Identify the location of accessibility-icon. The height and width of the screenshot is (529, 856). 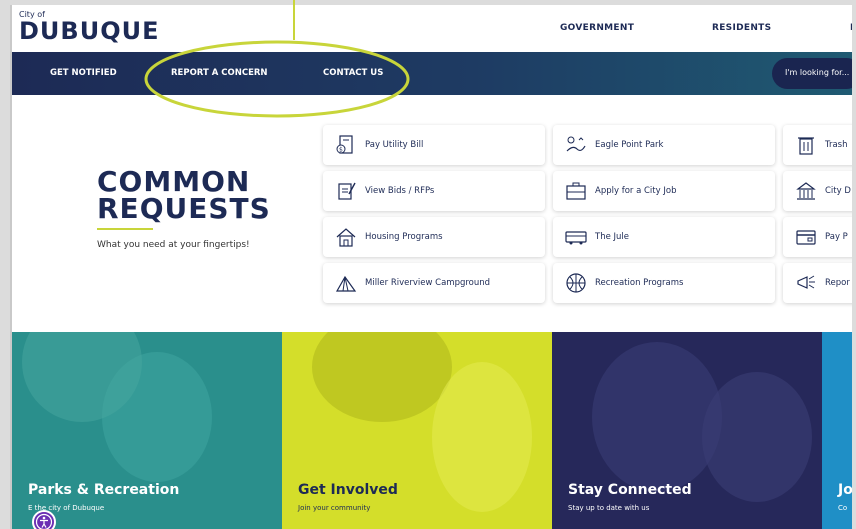
(44, 519).